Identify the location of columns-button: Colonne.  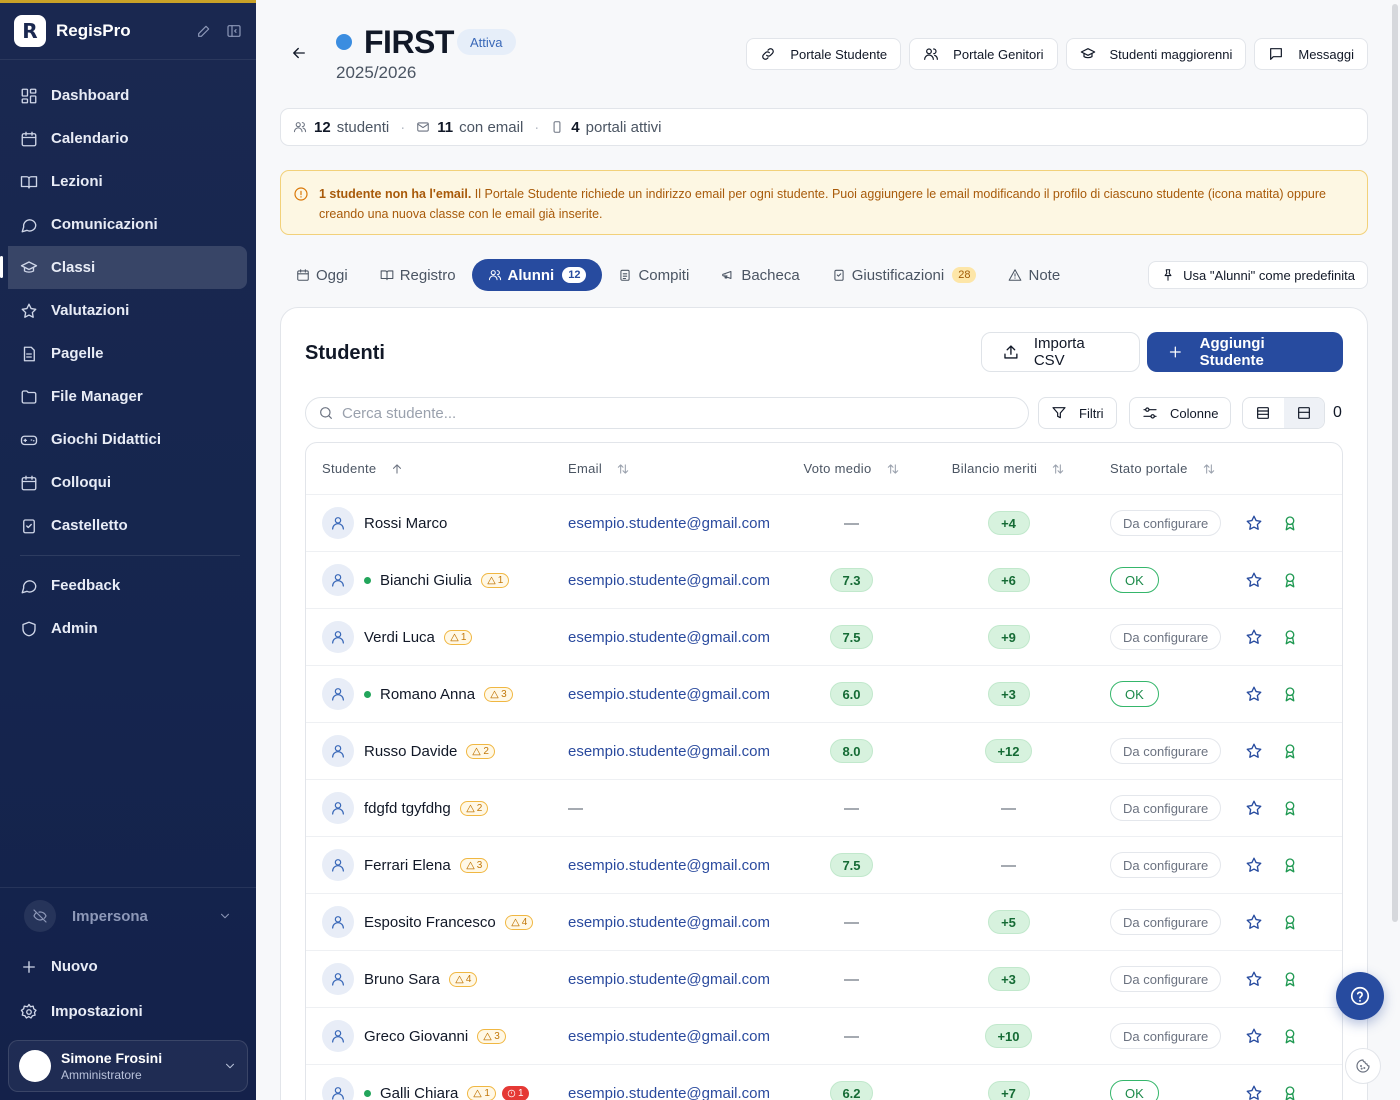
(1180, 413).